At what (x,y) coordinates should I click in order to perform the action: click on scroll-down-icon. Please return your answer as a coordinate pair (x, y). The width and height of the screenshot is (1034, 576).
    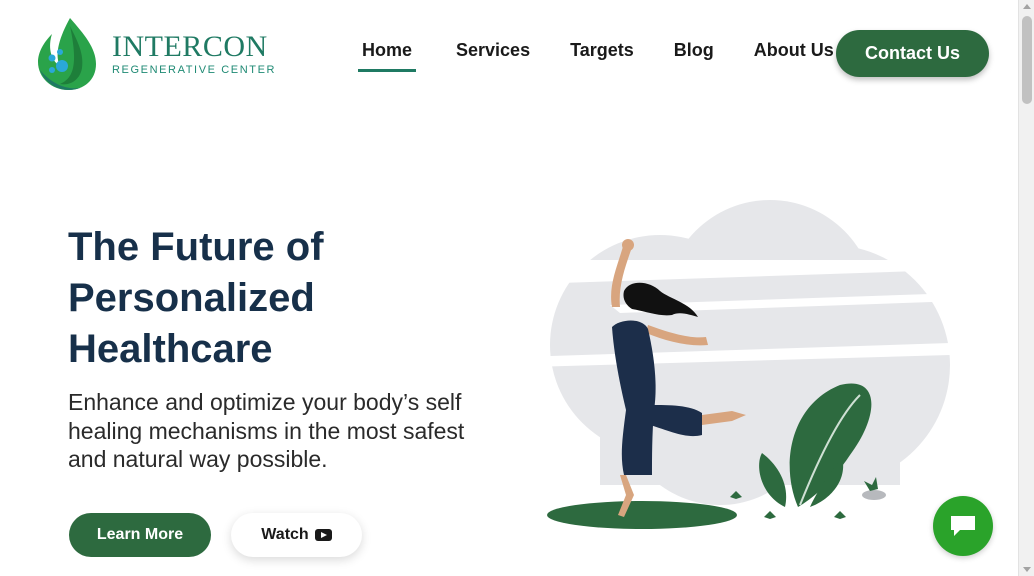
    Looking at the image, I should click on (1027, 569).